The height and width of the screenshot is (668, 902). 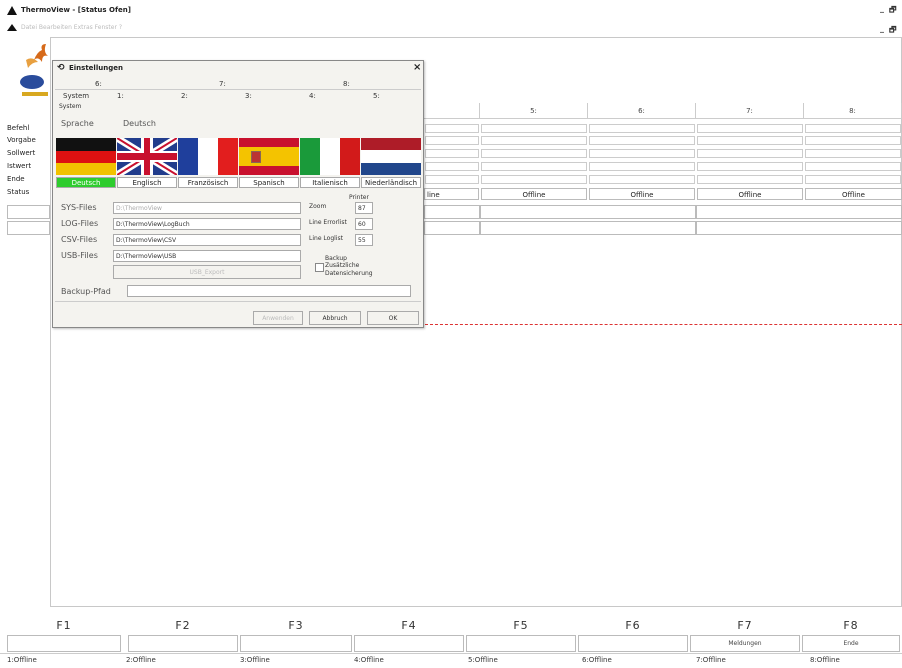 I want to click on fkey-f4: F4, so click(x=409, y=636).